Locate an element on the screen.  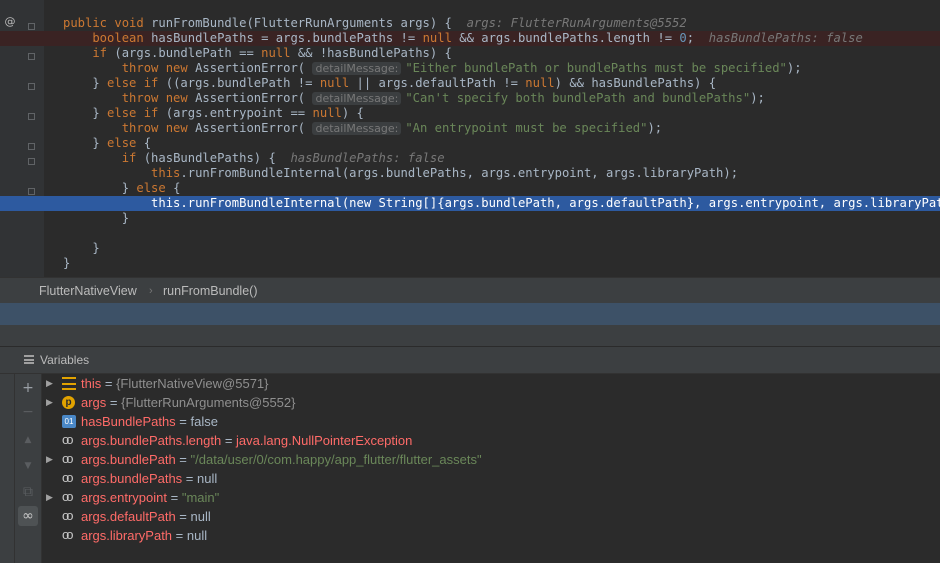
variable-name: args.bundlePaths.length is located at coordinates (151, 440).